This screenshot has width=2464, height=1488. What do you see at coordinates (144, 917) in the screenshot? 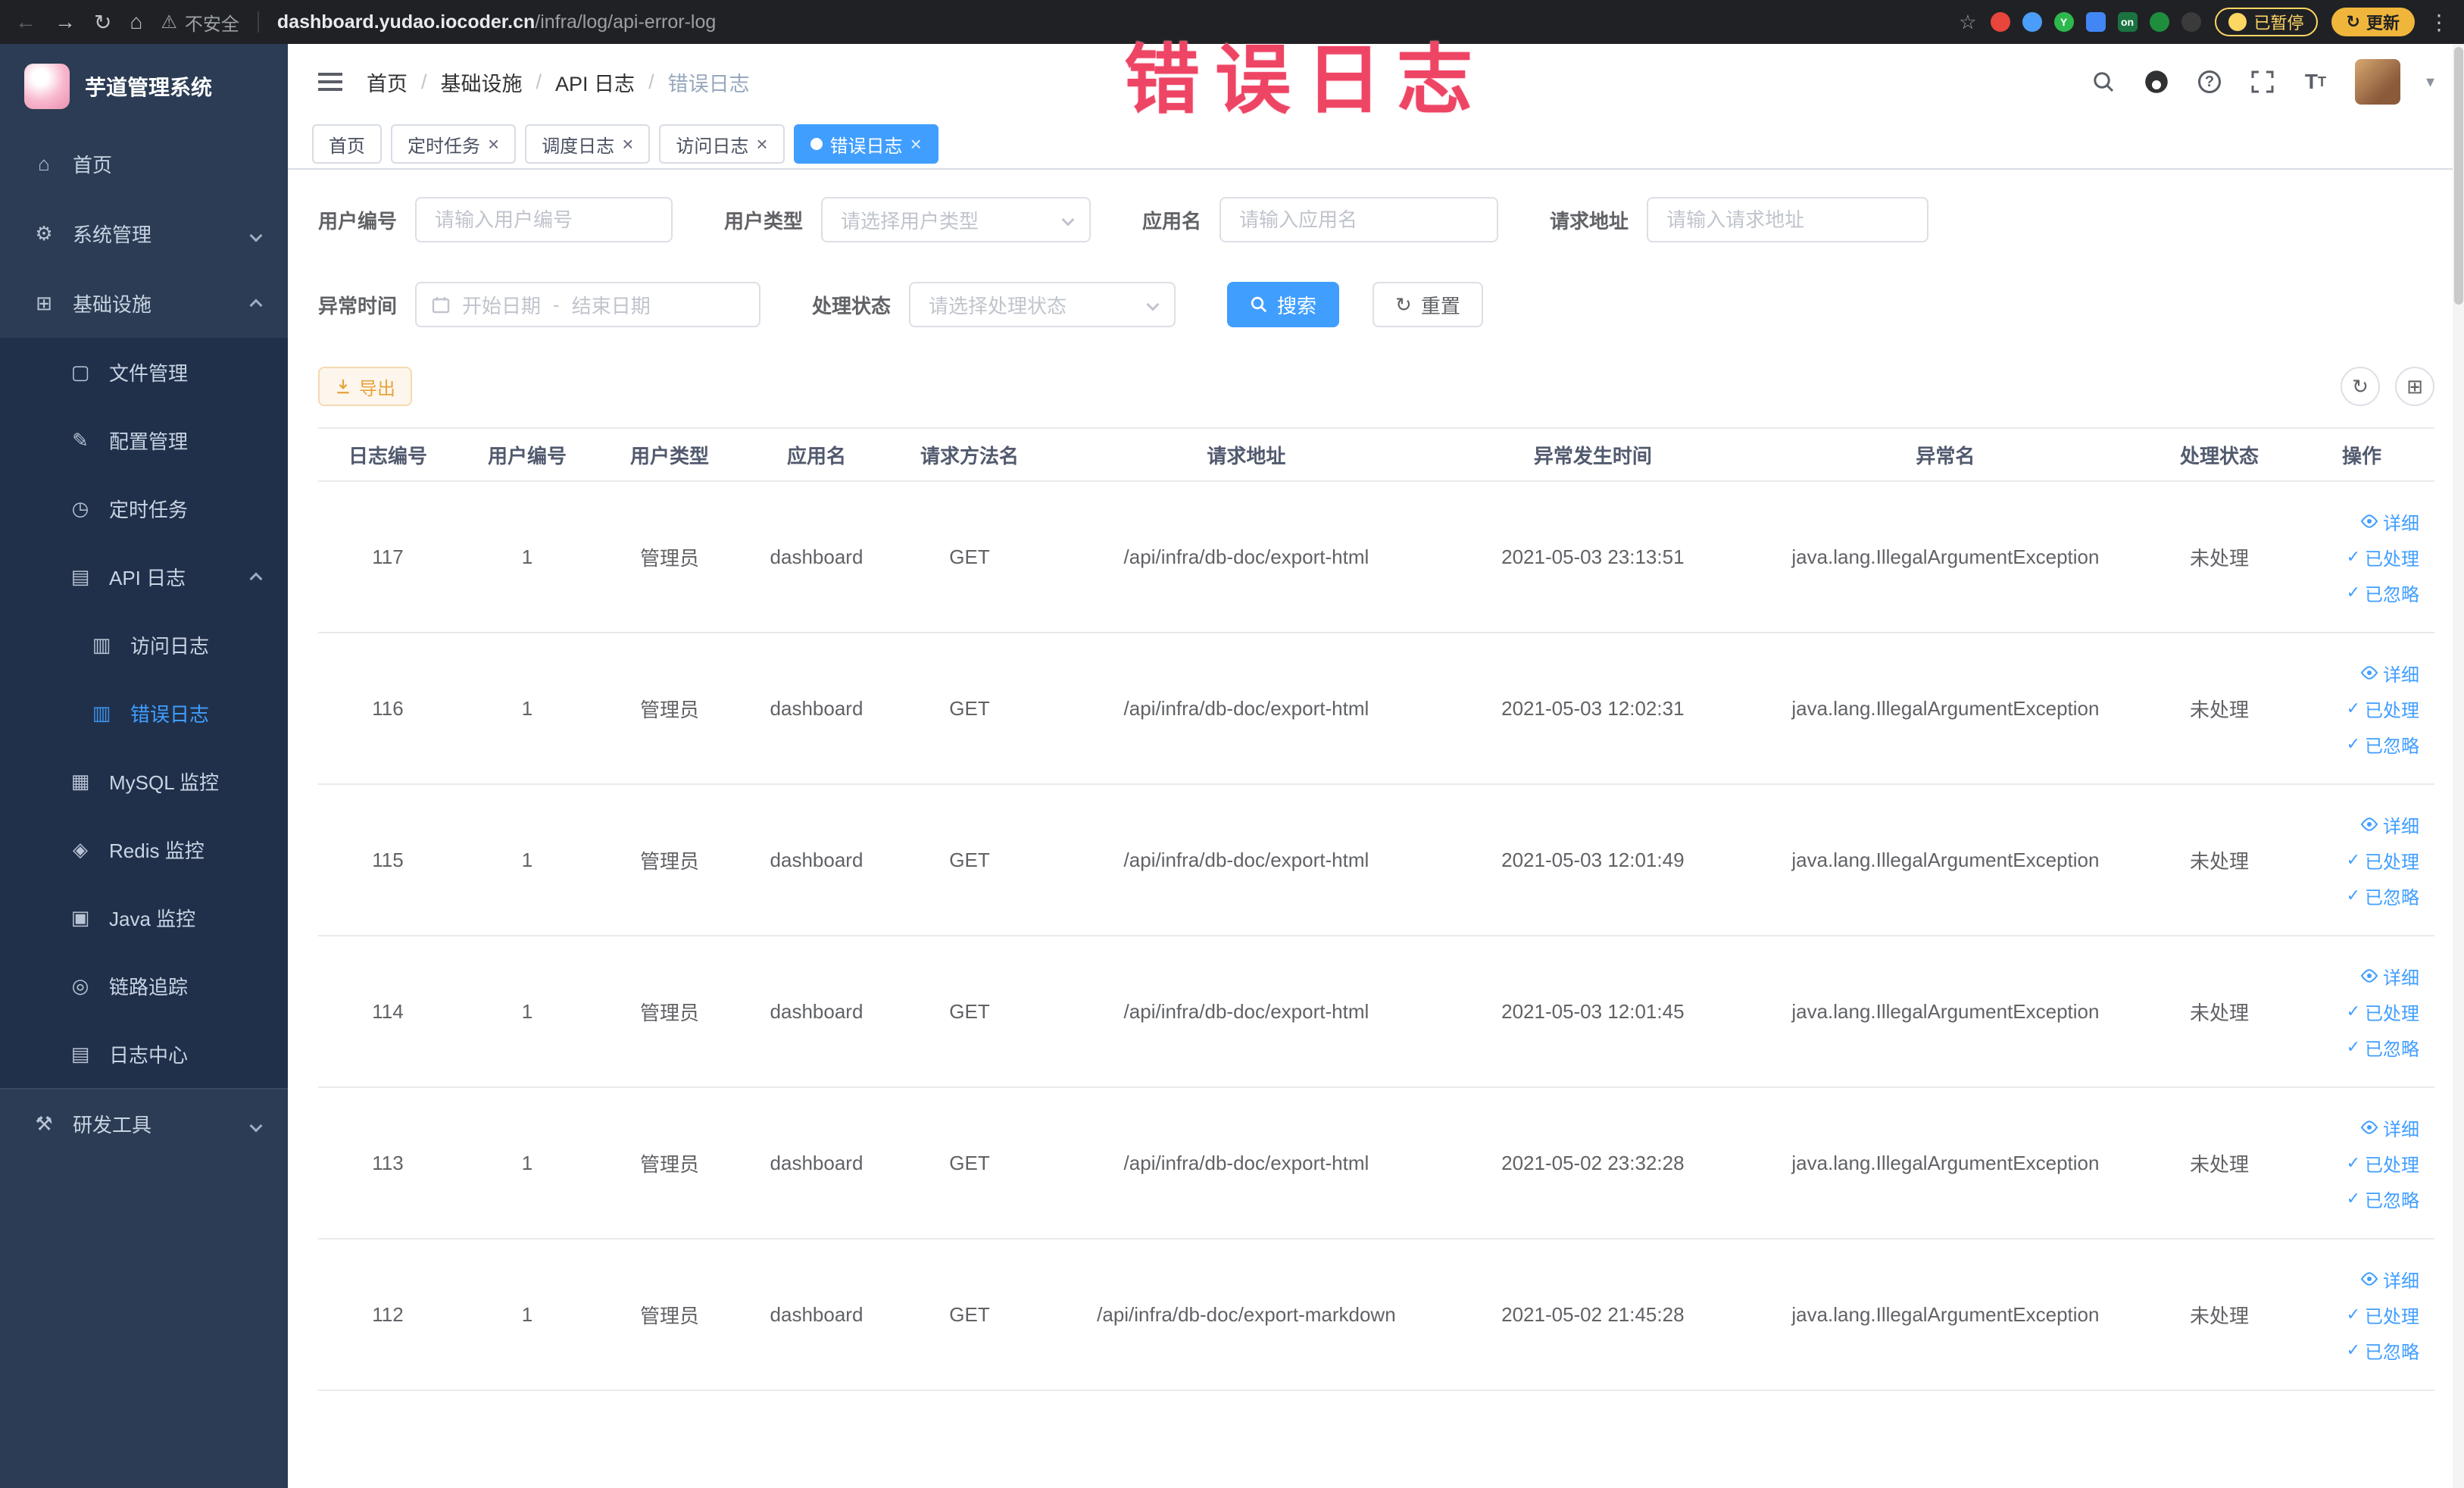
I see `sidebar-item-11: ▣ Java 监控` at bounding box center [144, 917].